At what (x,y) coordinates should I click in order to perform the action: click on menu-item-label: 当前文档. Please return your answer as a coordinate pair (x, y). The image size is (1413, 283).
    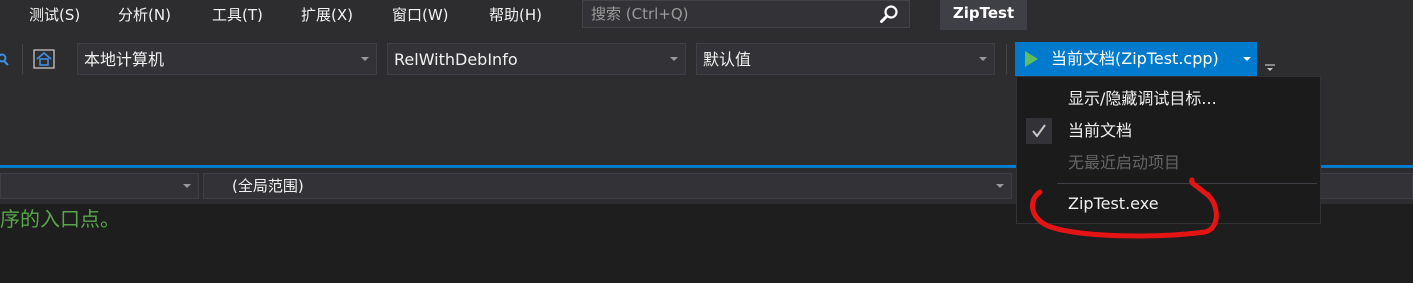
    Looking at the image, I should click on (1100, 130).